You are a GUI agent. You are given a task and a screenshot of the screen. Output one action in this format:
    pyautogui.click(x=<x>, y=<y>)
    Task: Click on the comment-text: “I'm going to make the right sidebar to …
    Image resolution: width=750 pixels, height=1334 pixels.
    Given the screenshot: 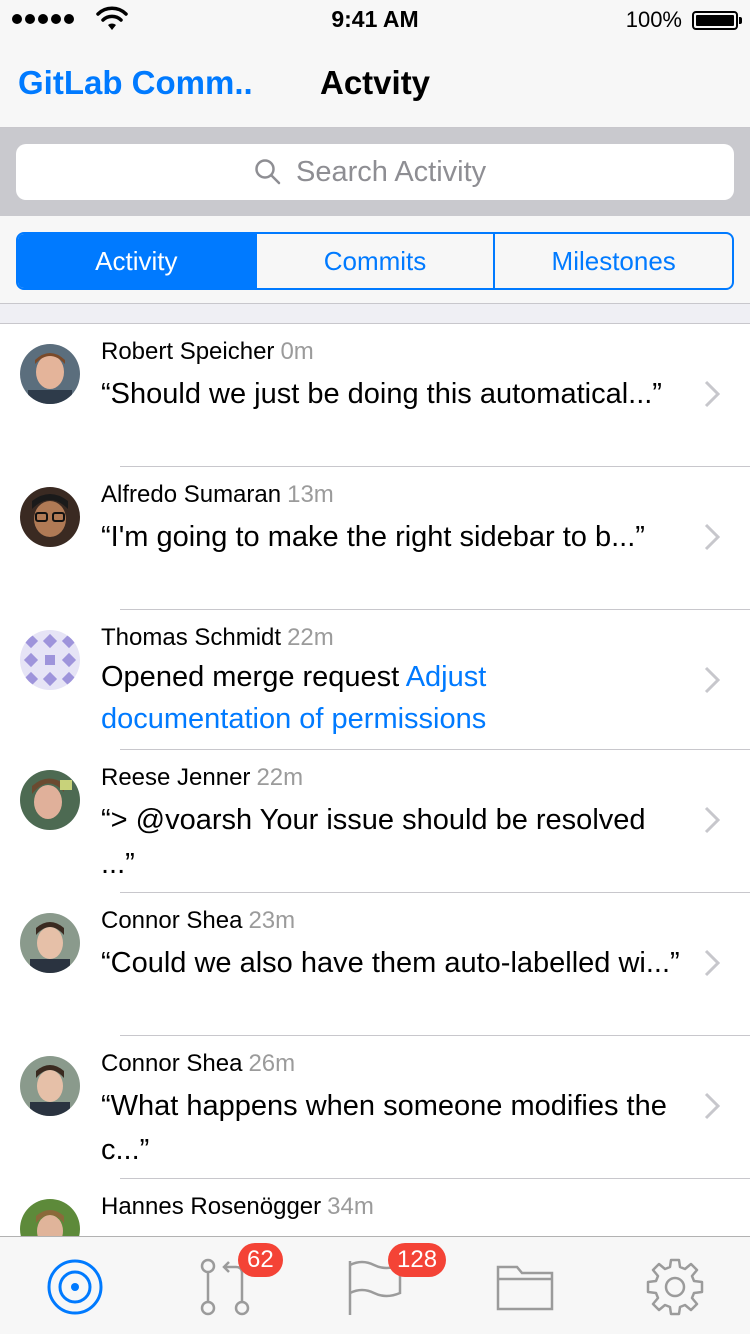 What is the action you would take?
    pyautogui.click(x=373, y=537)
    